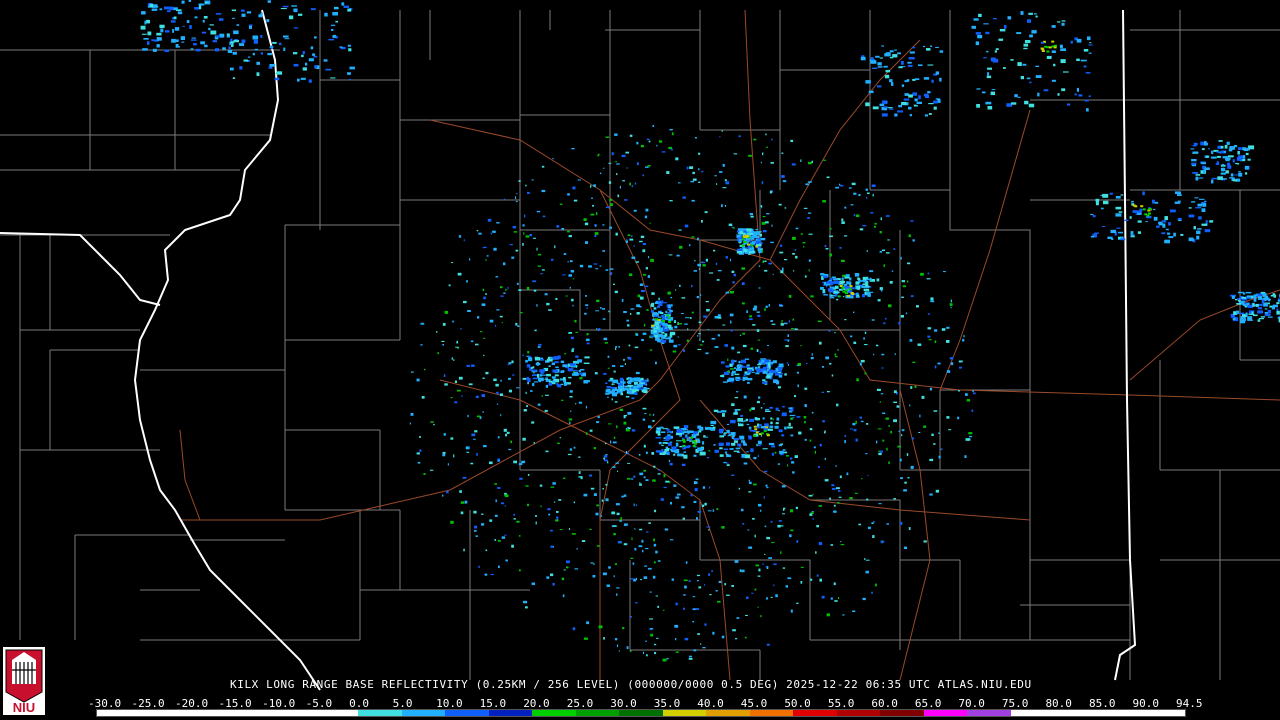 The height and width of the screenshot is (720, 1280). I want to click on university-seal-icon: NIU, so click(24, 681).